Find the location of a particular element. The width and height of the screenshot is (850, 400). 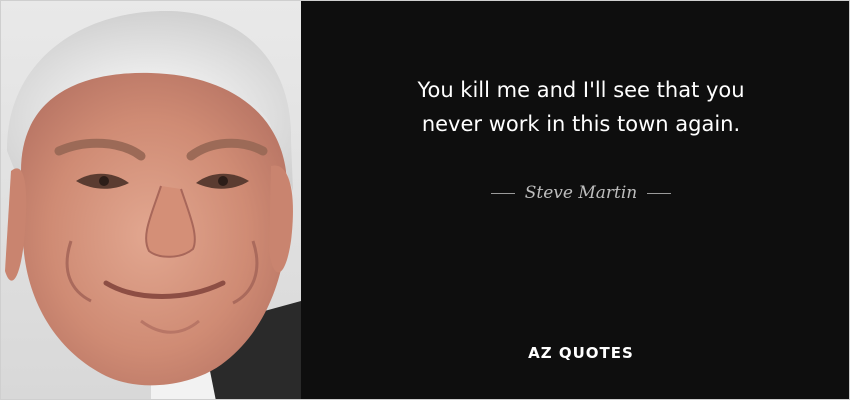

right-dash-divider is located at coordinates (659, 193).